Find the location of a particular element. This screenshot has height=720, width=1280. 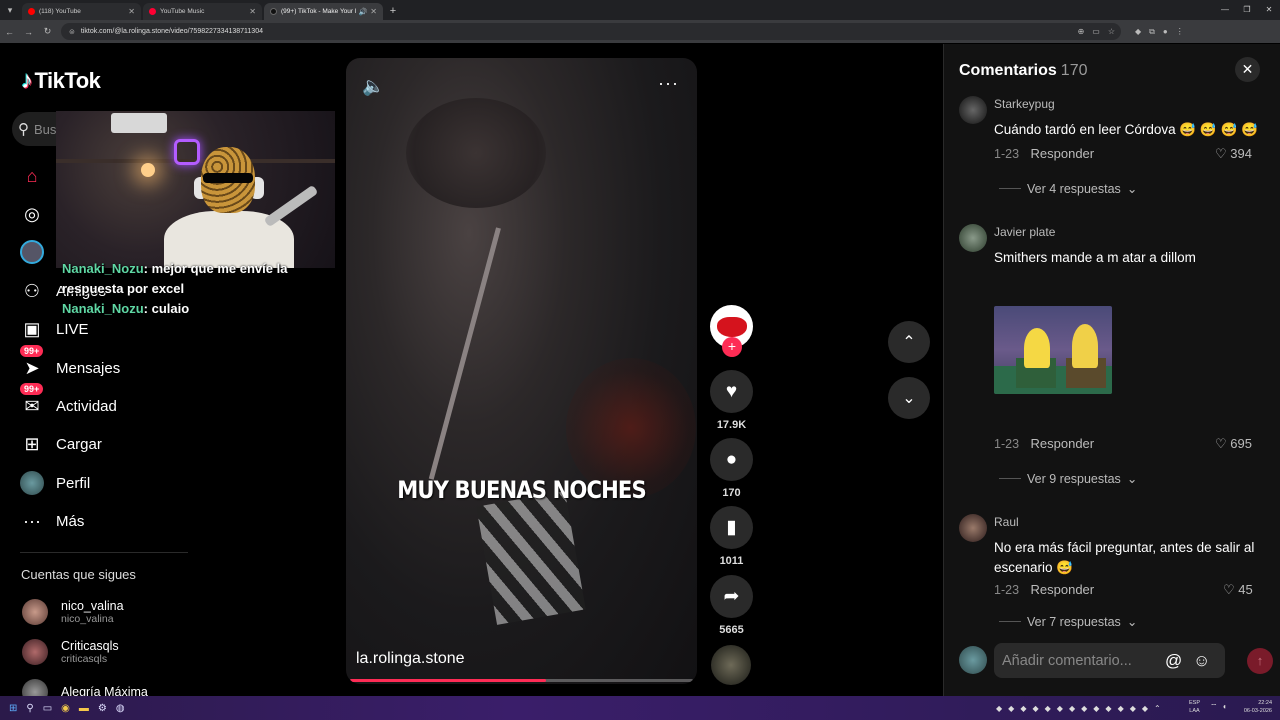

comment-input: Añadir comentario... @ ☺ is located at coordinates (1109, 660).